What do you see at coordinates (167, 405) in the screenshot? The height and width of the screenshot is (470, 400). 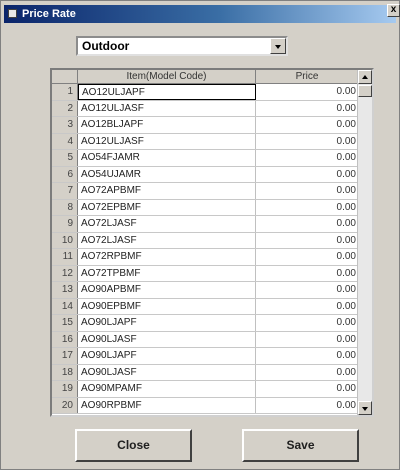 I see `item-model-code-cell: AO90RPBMF` at bounding box center [167, 405].